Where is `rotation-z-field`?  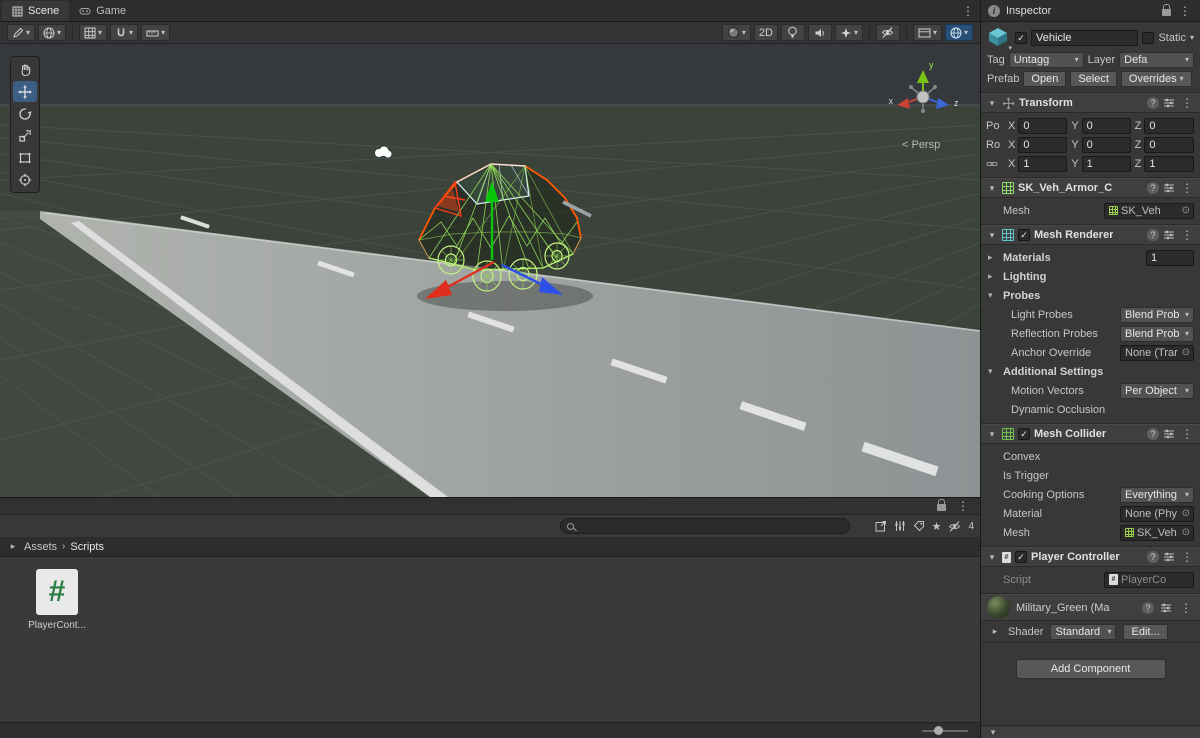 rotation-z-field is located at coordinates (1169, 144).